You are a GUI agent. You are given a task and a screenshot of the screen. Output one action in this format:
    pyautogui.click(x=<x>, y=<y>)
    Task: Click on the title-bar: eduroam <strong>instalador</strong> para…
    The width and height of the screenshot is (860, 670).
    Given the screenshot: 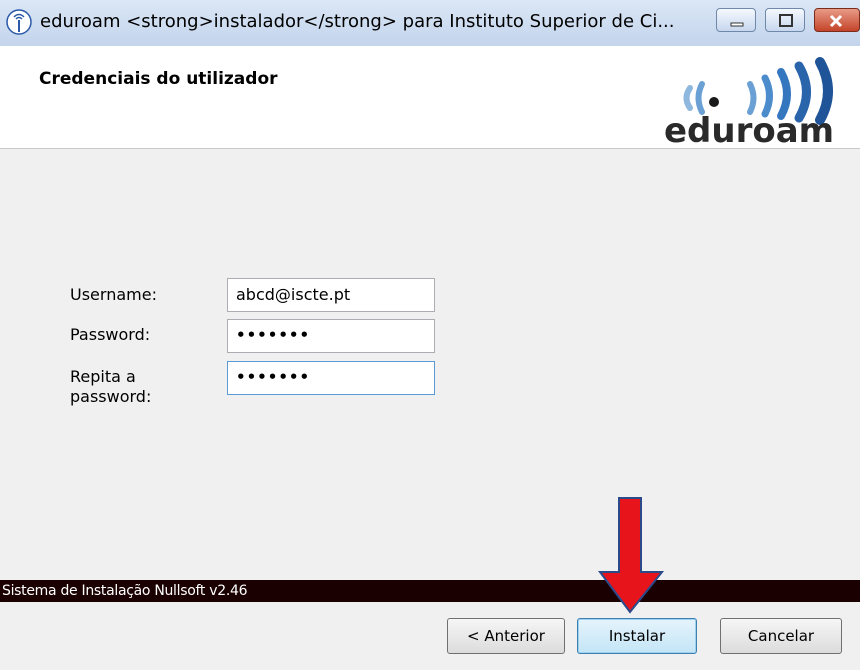 What is the action you would take?
    pyautogui.click(x=430, y=23)
    